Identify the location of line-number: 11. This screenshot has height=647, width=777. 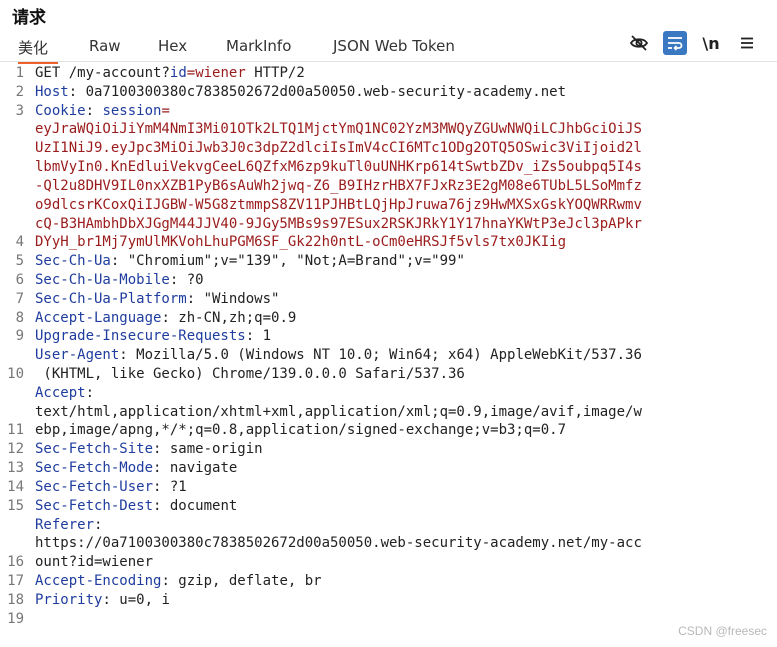
(15, 430).